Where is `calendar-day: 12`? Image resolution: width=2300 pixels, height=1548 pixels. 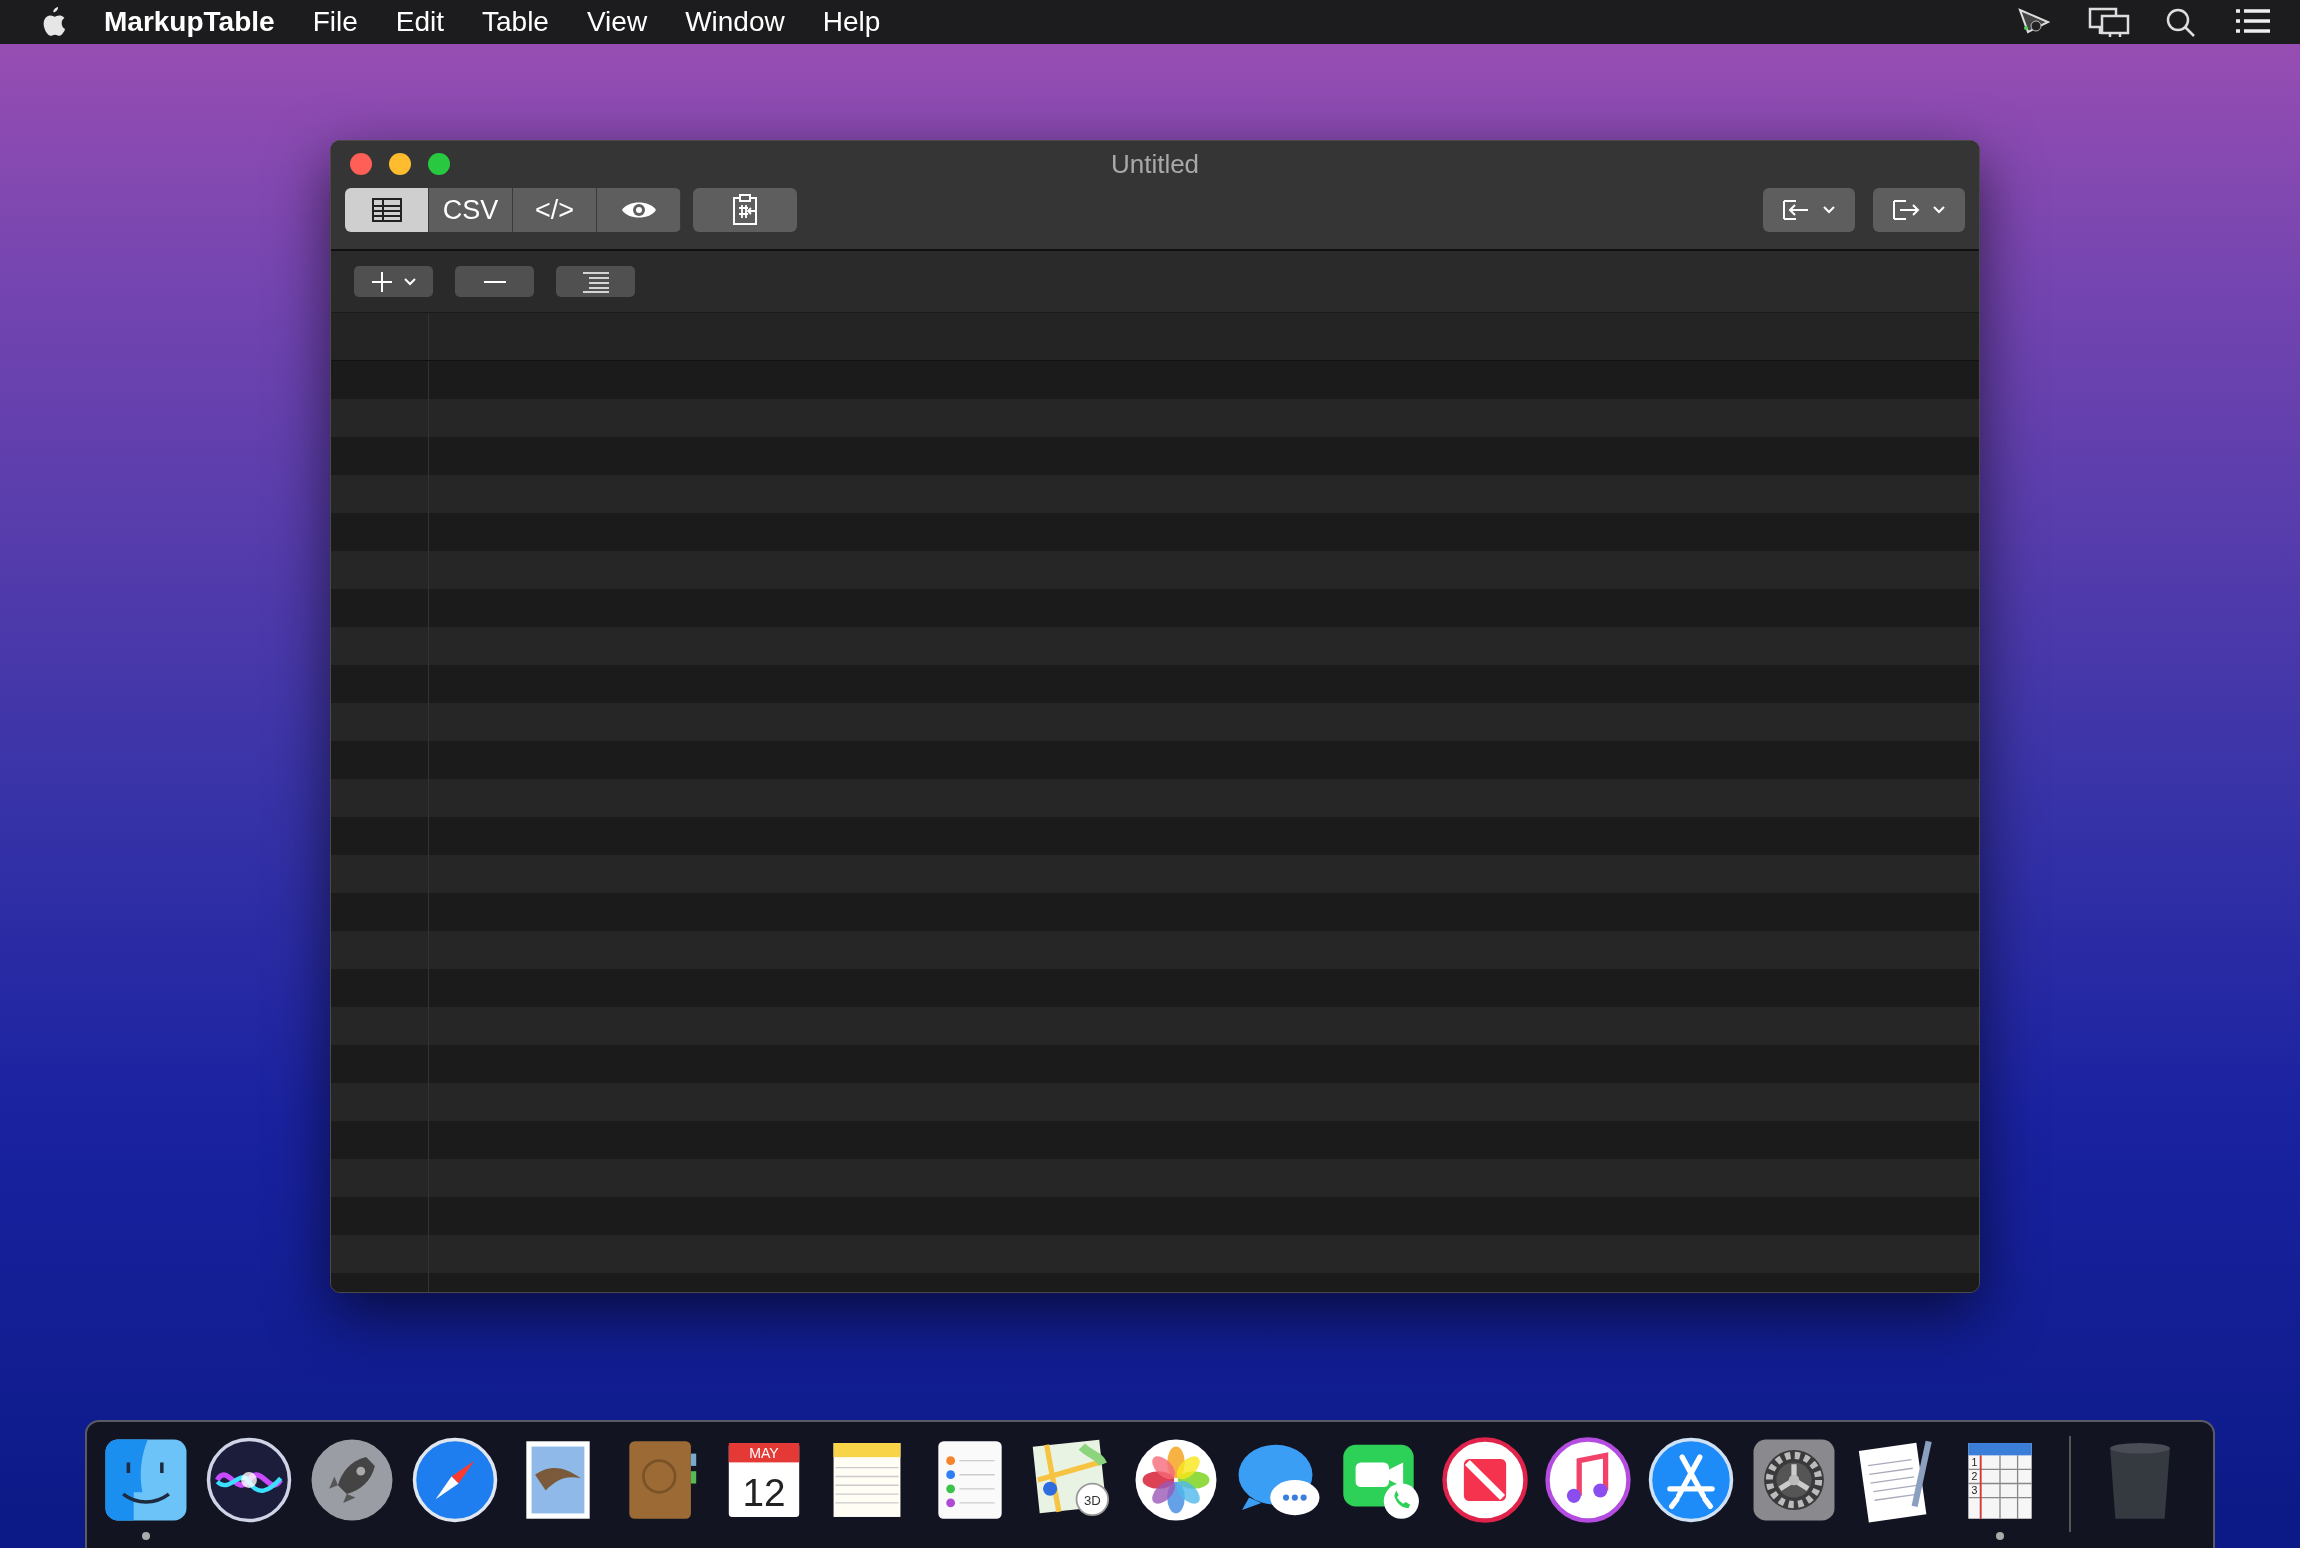
calendar-day: 12 is located at coordinates (764, 1493).